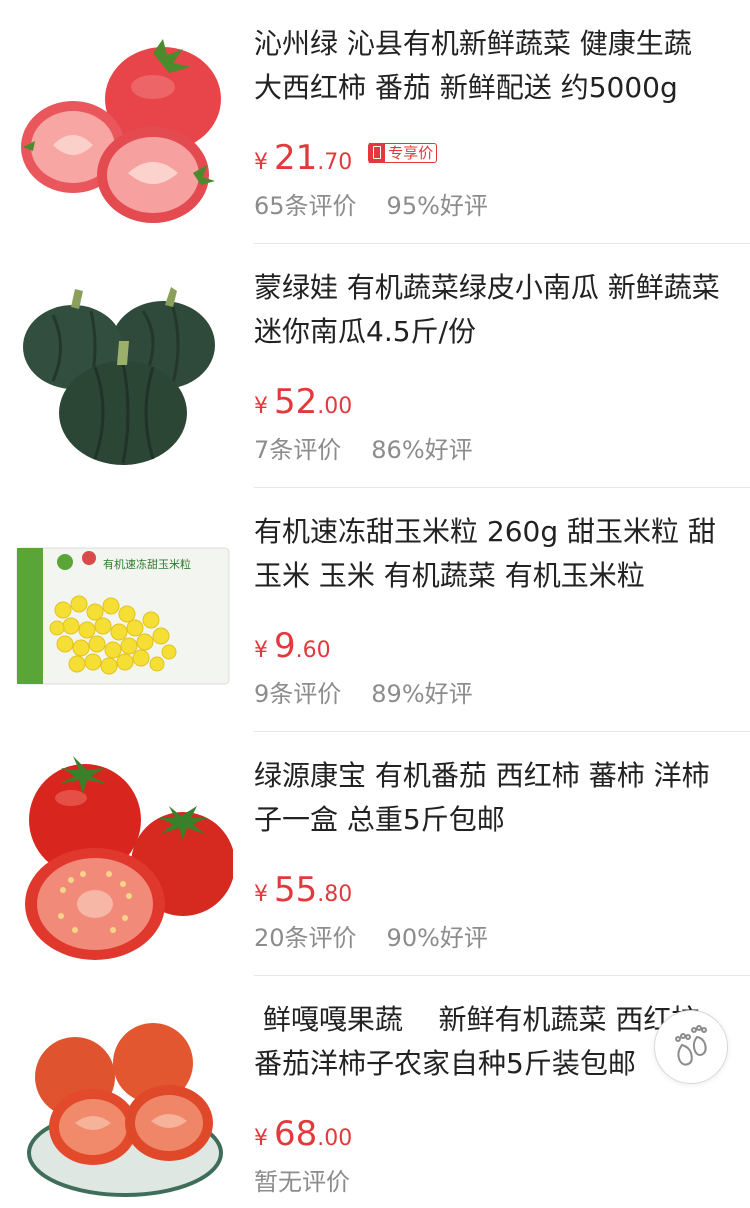 This screenshot has height=1208, width=750. What do you see at coordinates (125, 1110) in the screenshot?
I see `tomato-plate-icon` at bounding box center [125, 1110].